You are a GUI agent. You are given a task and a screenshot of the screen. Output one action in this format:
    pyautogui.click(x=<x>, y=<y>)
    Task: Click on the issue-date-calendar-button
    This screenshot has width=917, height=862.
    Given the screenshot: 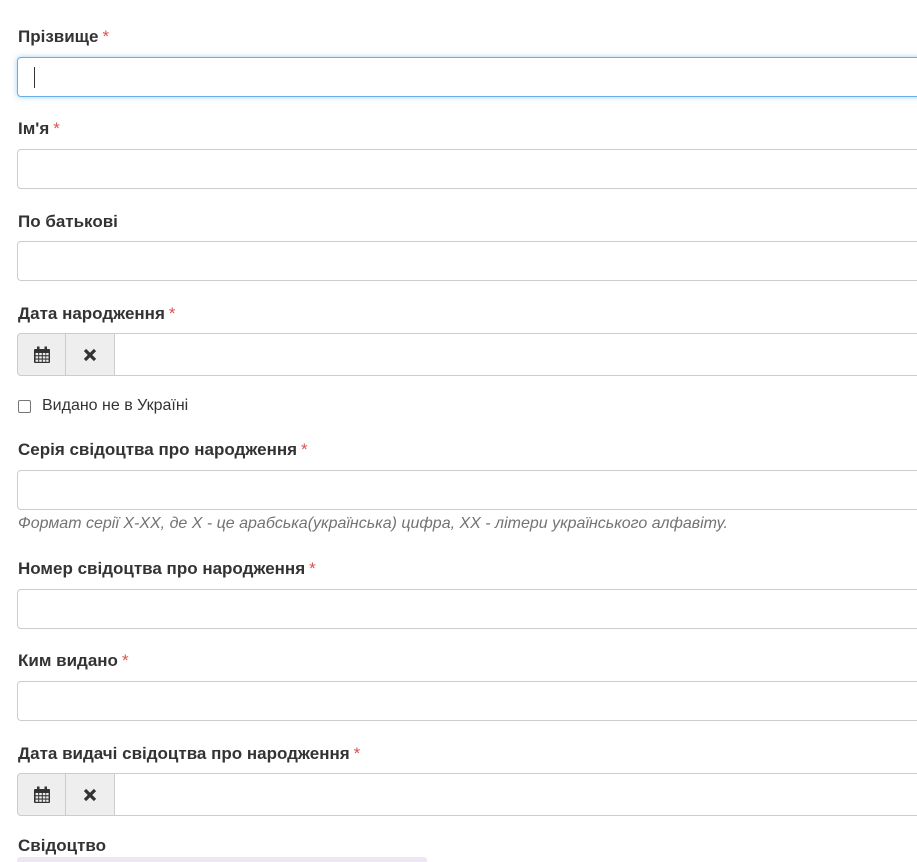 What is the action you would take?
    pyautogui.click(x=41, y=794)
    